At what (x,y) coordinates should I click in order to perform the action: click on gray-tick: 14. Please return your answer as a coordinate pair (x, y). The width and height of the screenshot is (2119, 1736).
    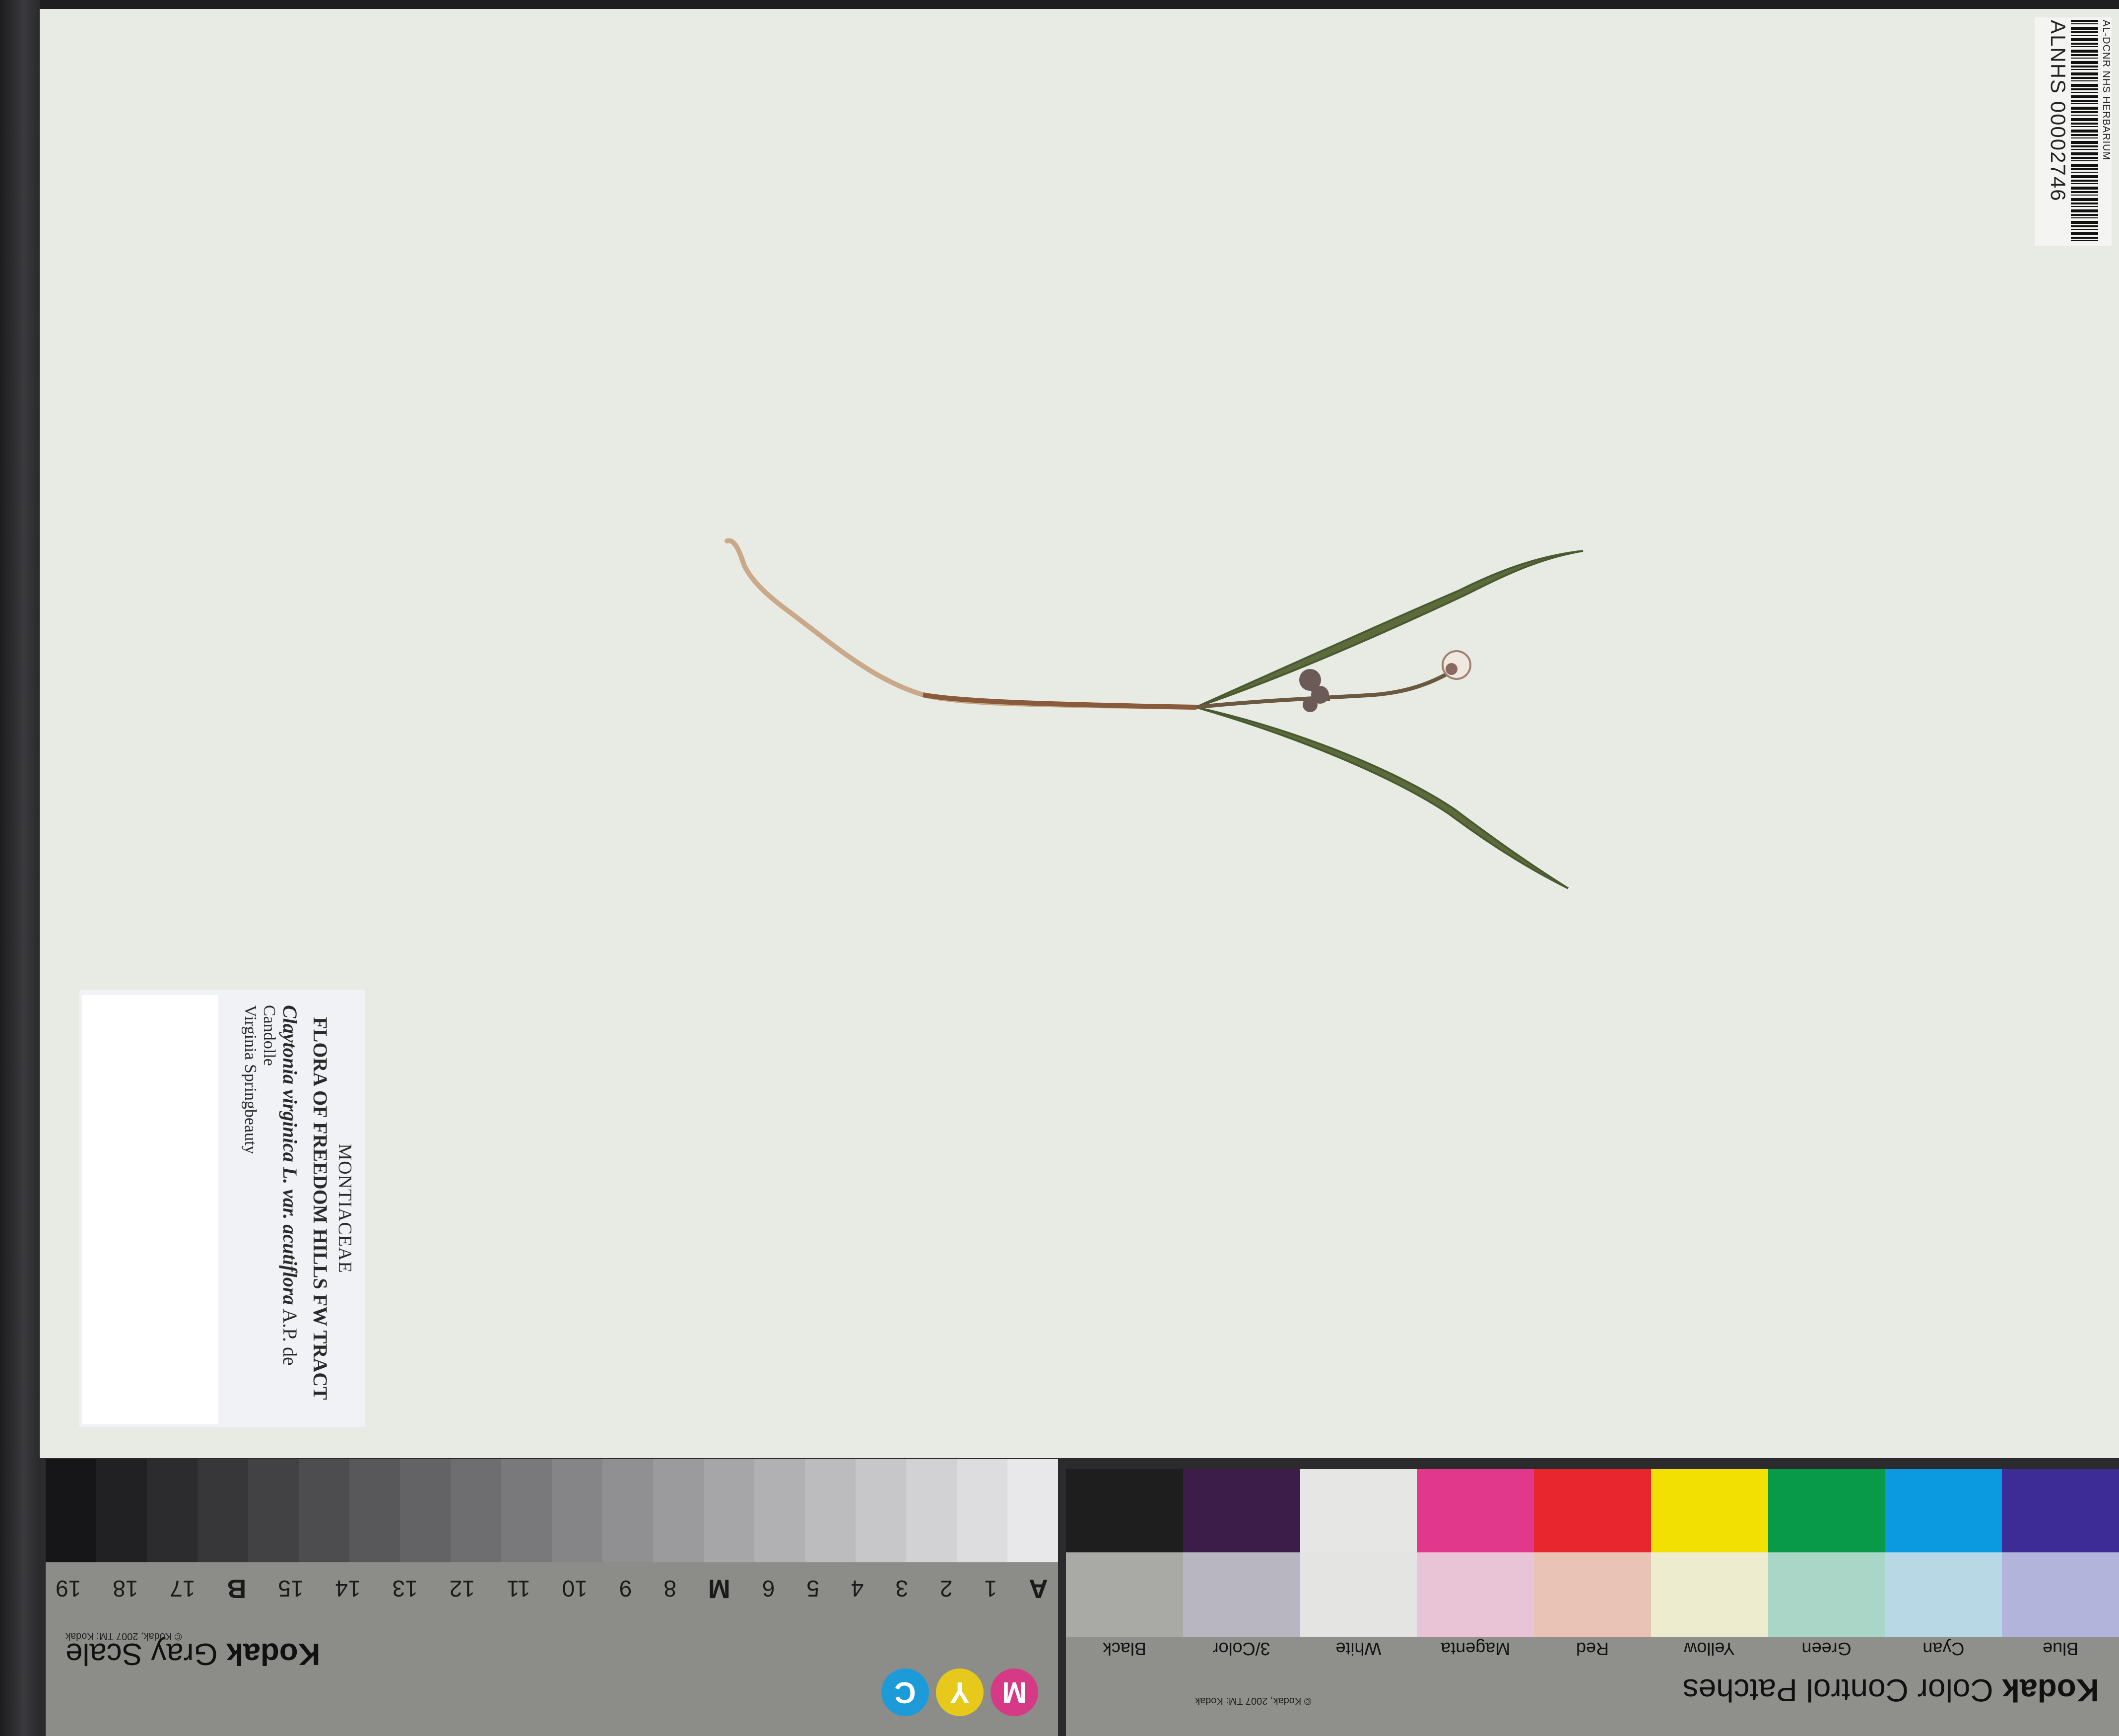
    Looking at the image, I should click on (348, 1589).